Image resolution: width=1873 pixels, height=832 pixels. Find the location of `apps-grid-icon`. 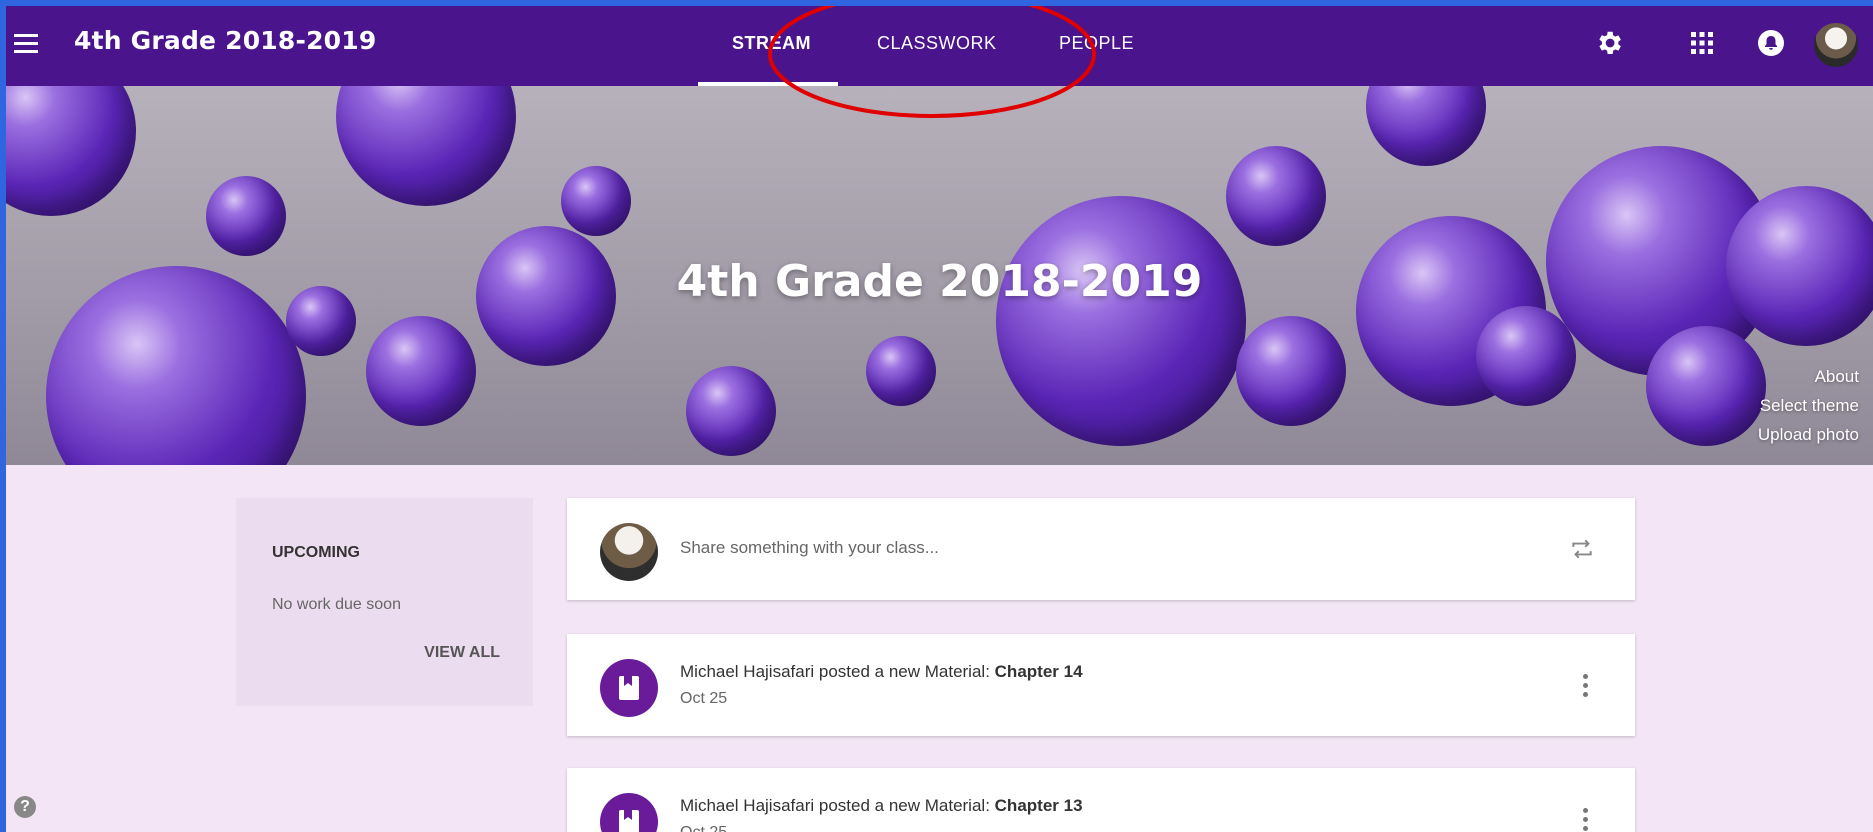

apps-grid-icon is located at coordinates (1702, 43).